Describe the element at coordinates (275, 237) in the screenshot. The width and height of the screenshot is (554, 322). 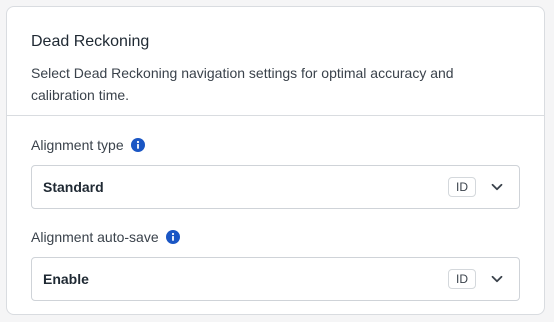
I see `alignment-auto-save-label-row: Alignment auto-save` at that location.